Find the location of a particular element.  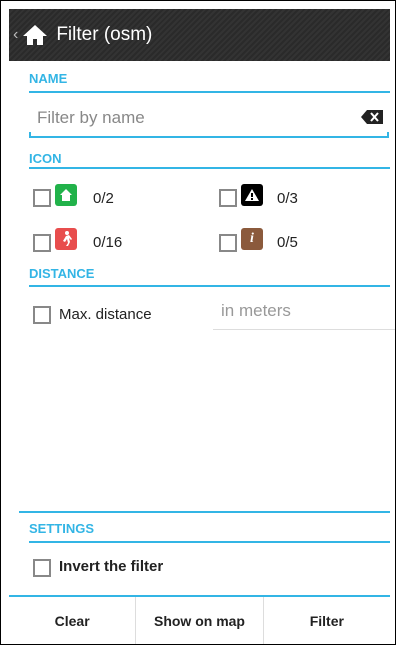

icon-count-3: 0/16 is located at coordinates (108, 242).